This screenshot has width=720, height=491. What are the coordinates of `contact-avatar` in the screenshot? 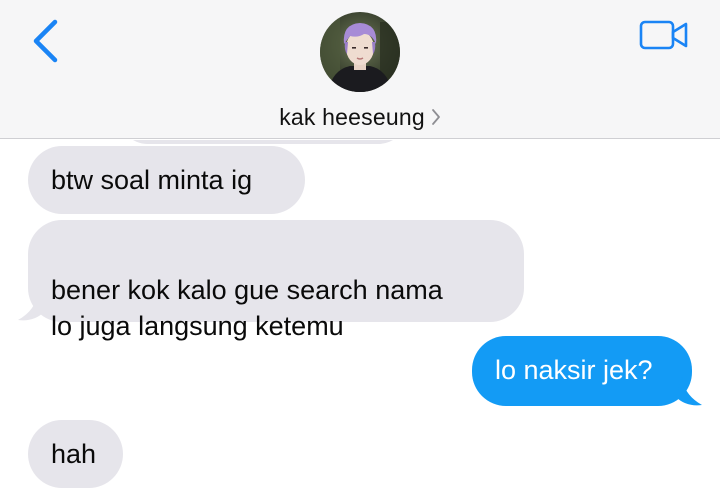 It's located at (360, 52).